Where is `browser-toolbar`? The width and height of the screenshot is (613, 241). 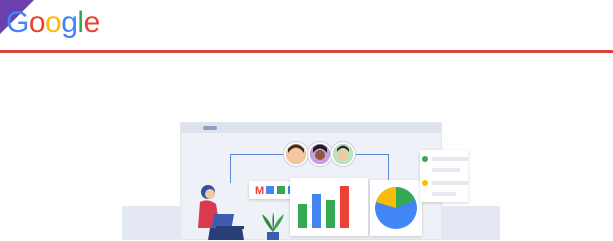
browser-toolbar is located at coordinates (311, 128).